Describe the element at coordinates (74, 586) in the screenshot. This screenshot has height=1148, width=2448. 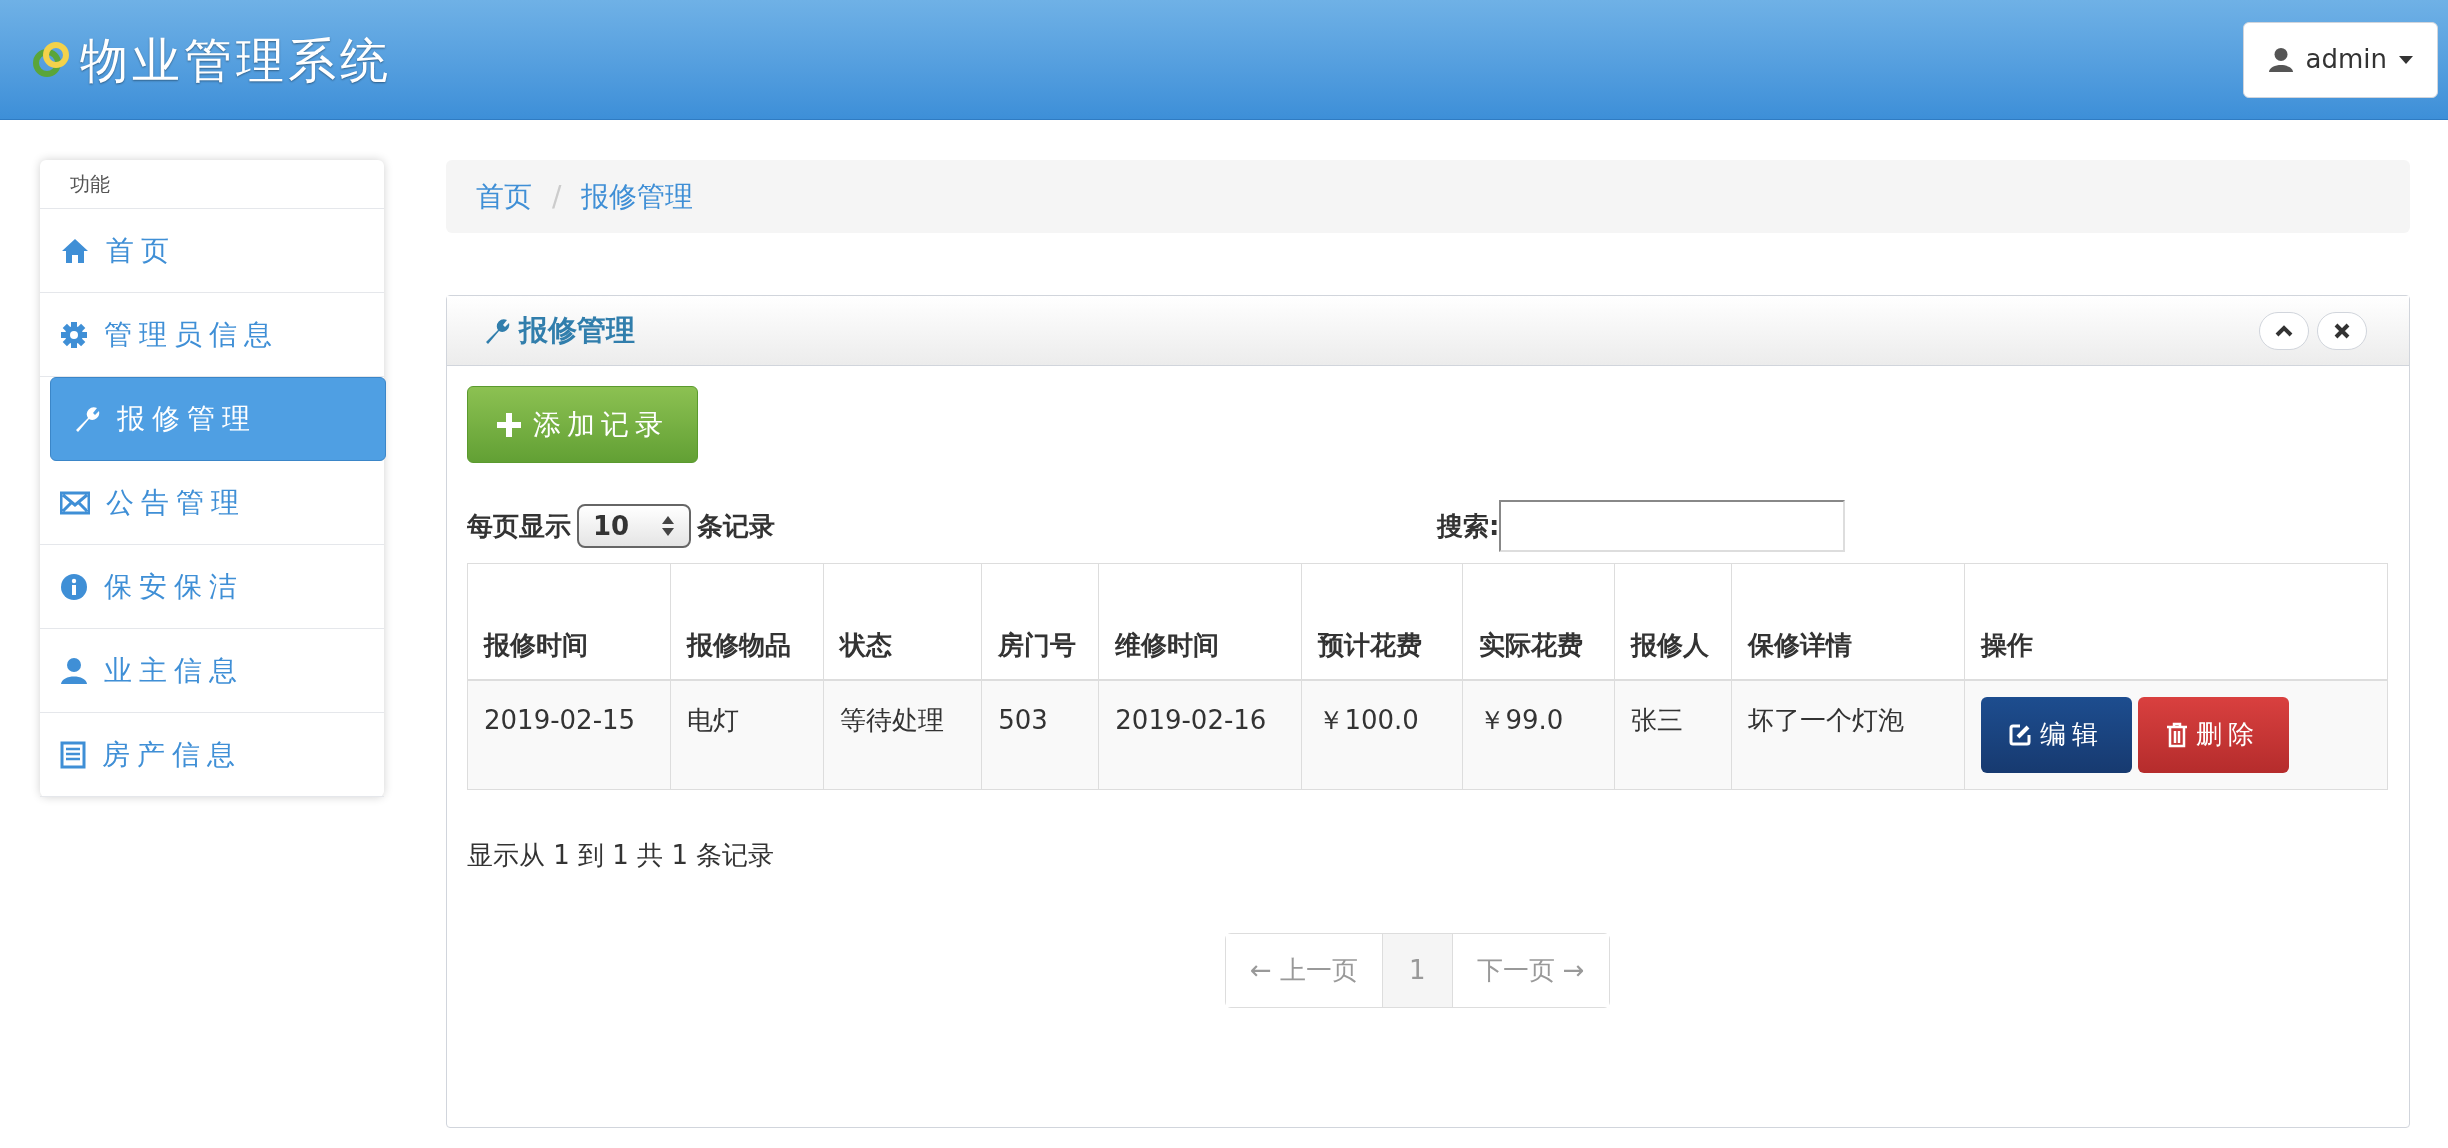
I see `info-icon` at that location.